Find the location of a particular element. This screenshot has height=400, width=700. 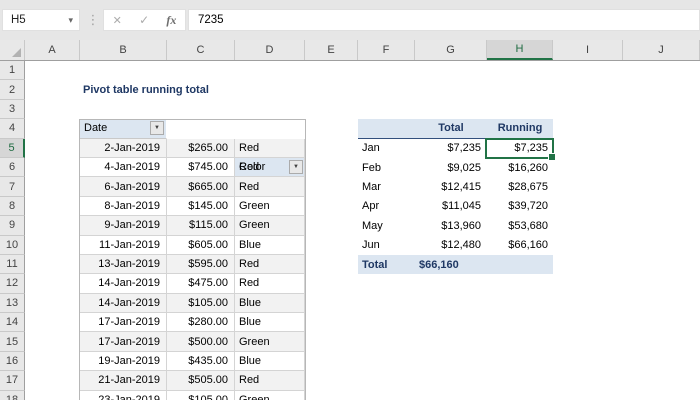

pivot-total-value: $12,415 is located at coordinates (451, 186).